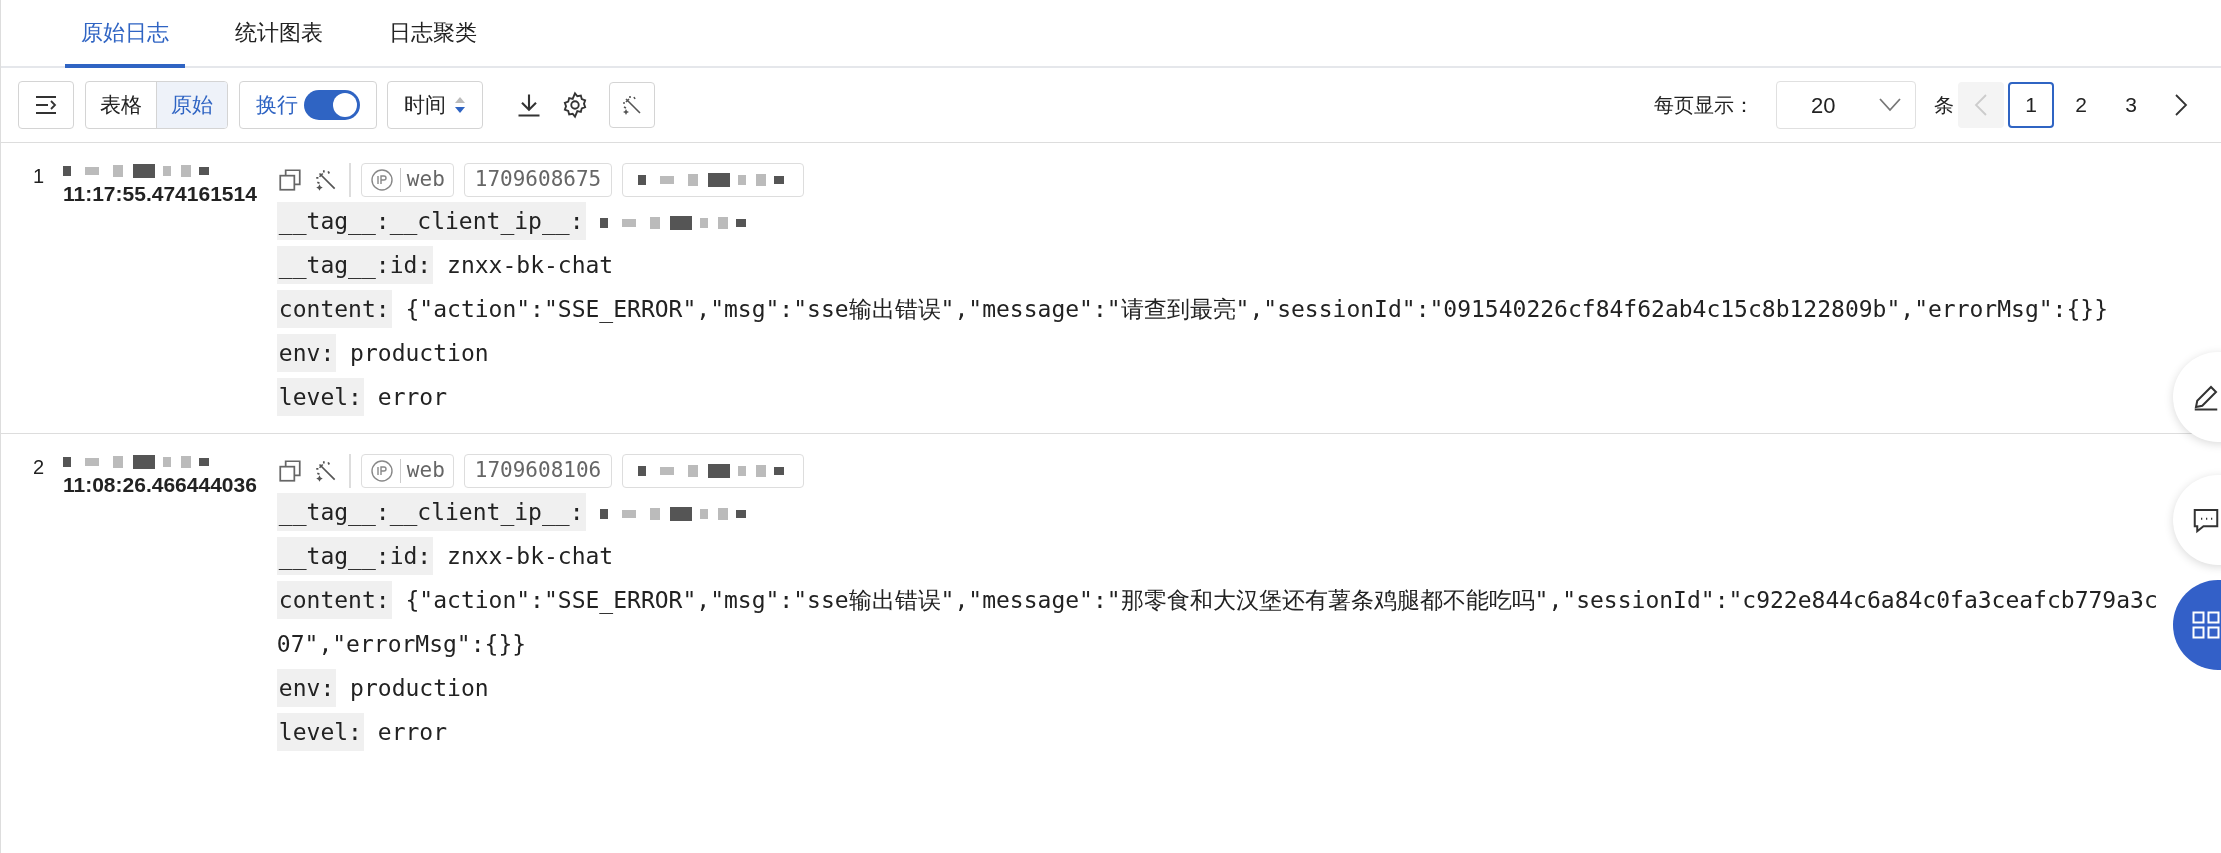  What do you see at coordinates (39, 467) in the screenshot?
I see `row-index: 2` at bounding box center [39, 467].